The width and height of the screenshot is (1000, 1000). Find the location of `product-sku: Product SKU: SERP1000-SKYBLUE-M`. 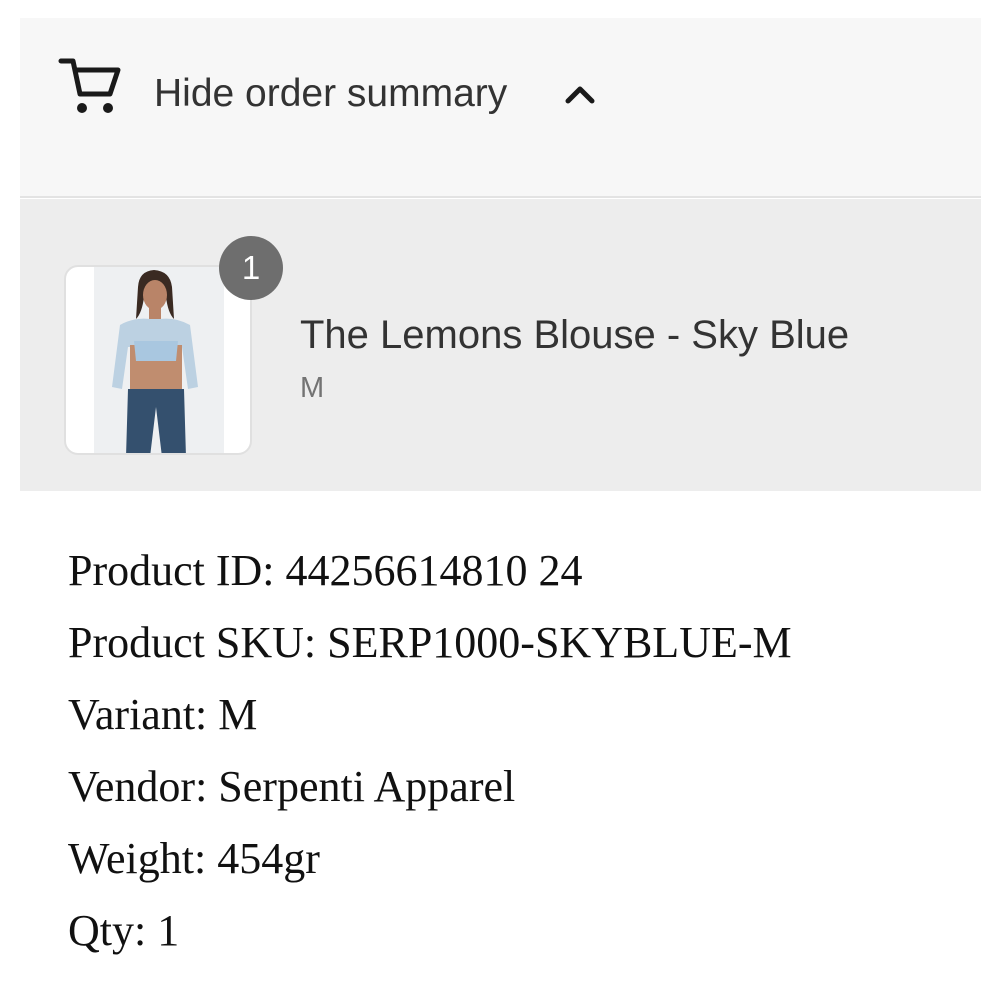

product-sku: Product SKU: SERP1000-SKYBLUE-M is located at coordinates (430, 642).